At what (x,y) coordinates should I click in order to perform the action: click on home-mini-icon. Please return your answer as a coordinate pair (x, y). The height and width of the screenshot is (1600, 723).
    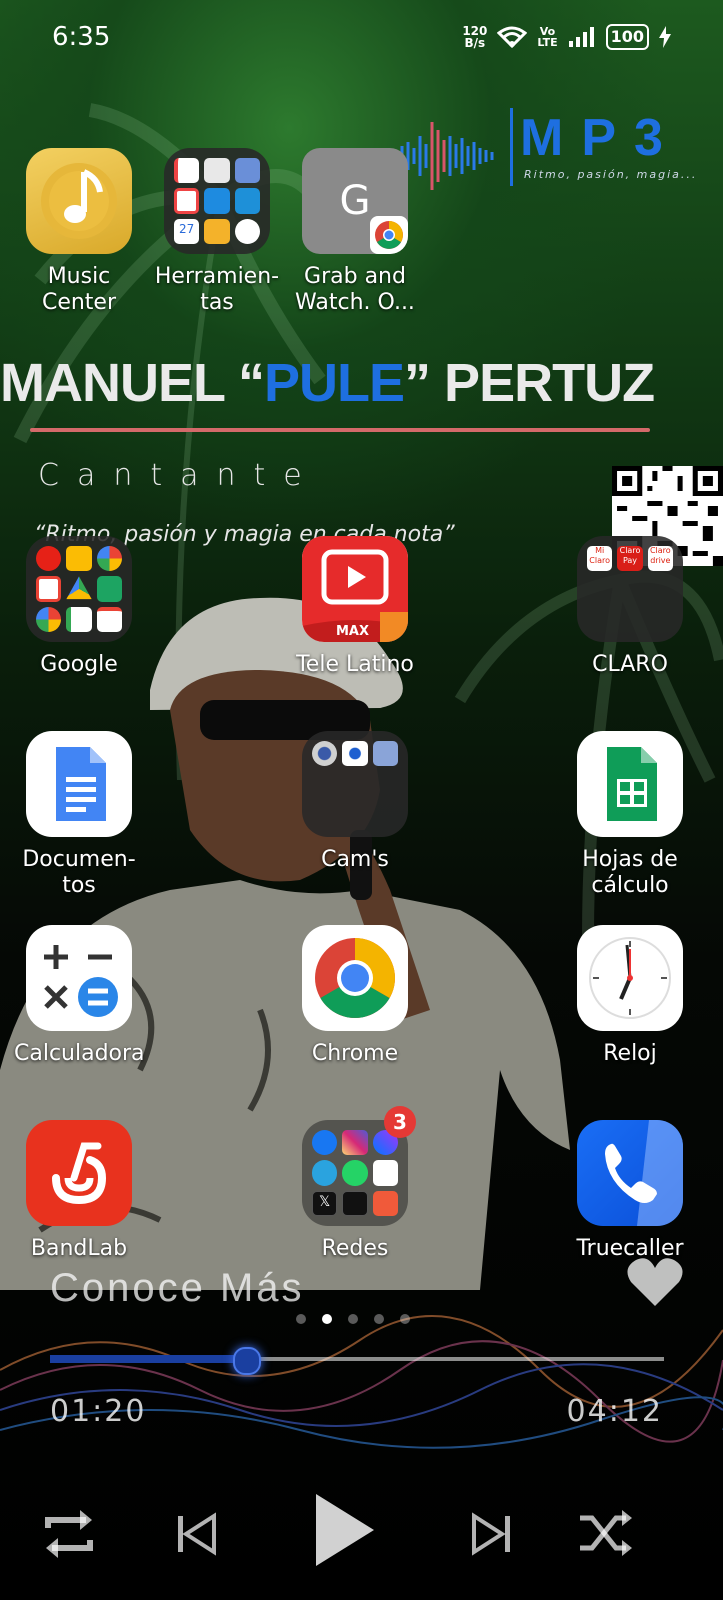
    Looking at the image, I should click on (49, 589).